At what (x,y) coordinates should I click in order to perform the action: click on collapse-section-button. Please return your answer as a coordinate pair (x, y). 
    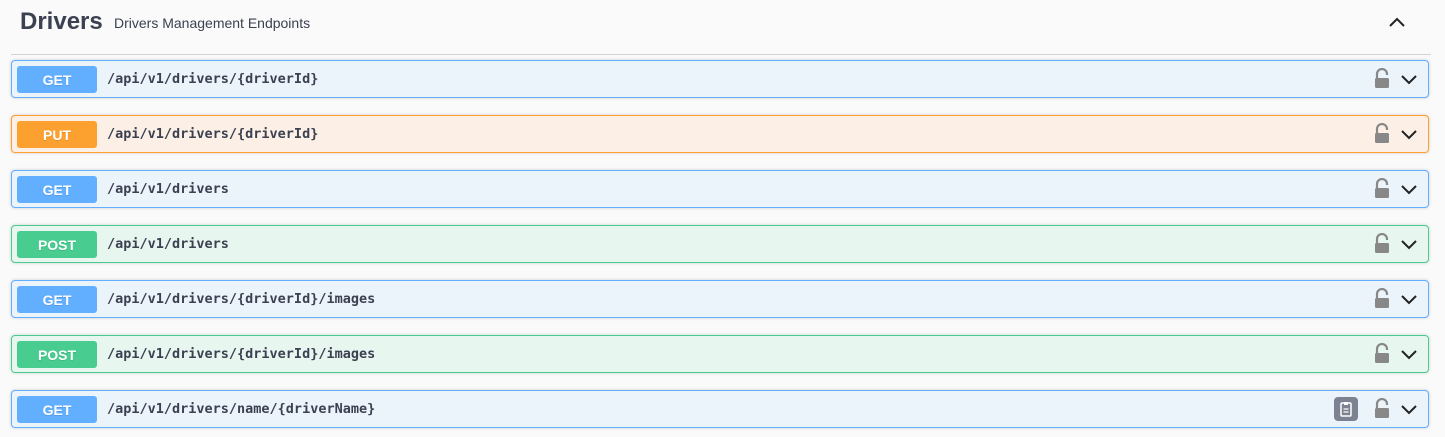
    Looking at the image, I should click on (1397, 22).